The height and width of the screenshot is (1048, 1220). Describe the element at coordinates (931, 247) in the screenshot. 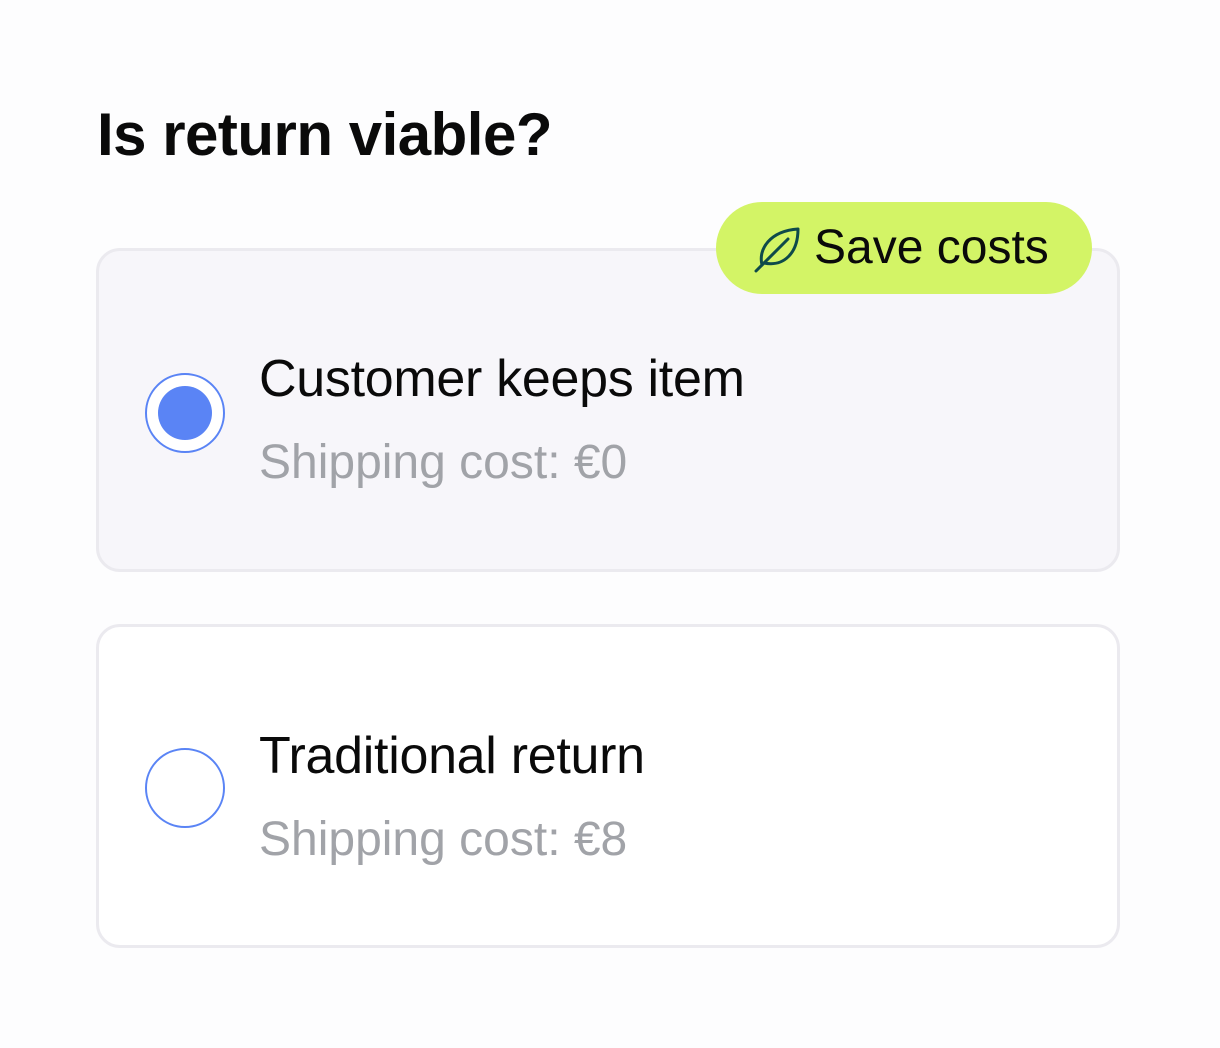

I see `badge-label: Save costs` at that location.